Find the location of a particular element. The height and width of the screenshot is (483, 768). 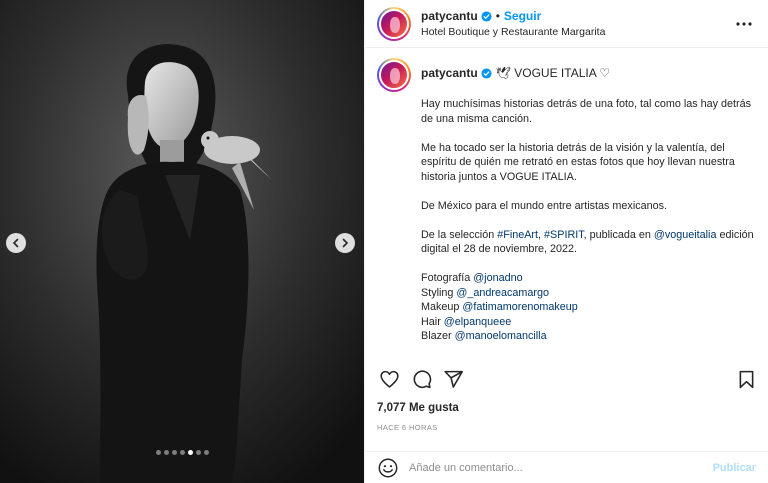

credit-mention: @manoelomancilla is located at coordinates (501, 336).